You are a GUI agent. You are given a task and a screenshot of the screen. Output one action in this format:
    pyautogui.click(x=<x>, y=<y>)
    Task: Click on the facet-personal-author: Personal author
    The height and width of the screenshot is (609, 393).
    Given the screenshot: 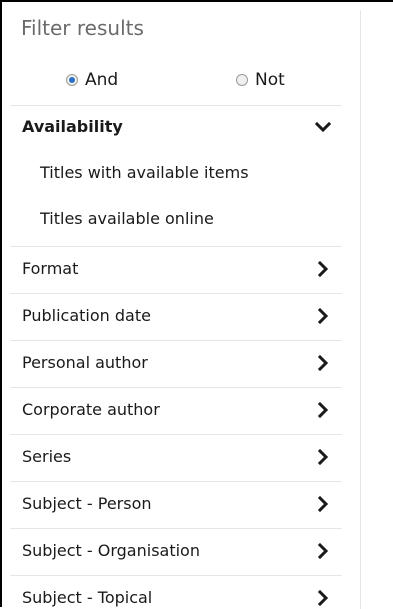 What is the action you would take?
    pyautogui.click(x=176, y=364)
    